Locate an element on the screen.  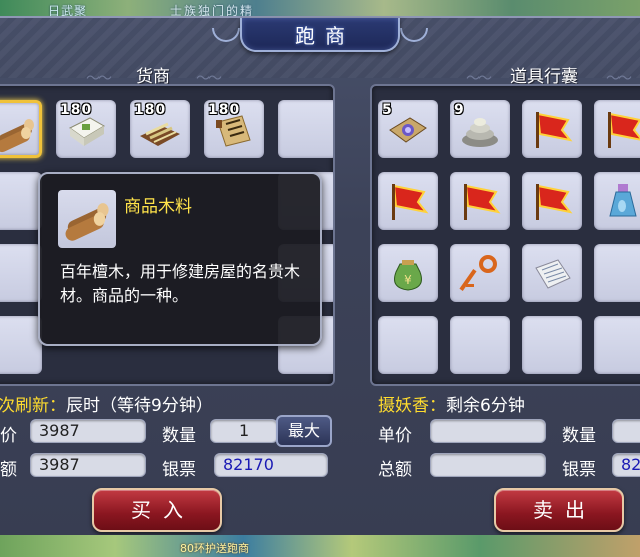
sell-notes-field: 82 is located at coordinates (626, 465).